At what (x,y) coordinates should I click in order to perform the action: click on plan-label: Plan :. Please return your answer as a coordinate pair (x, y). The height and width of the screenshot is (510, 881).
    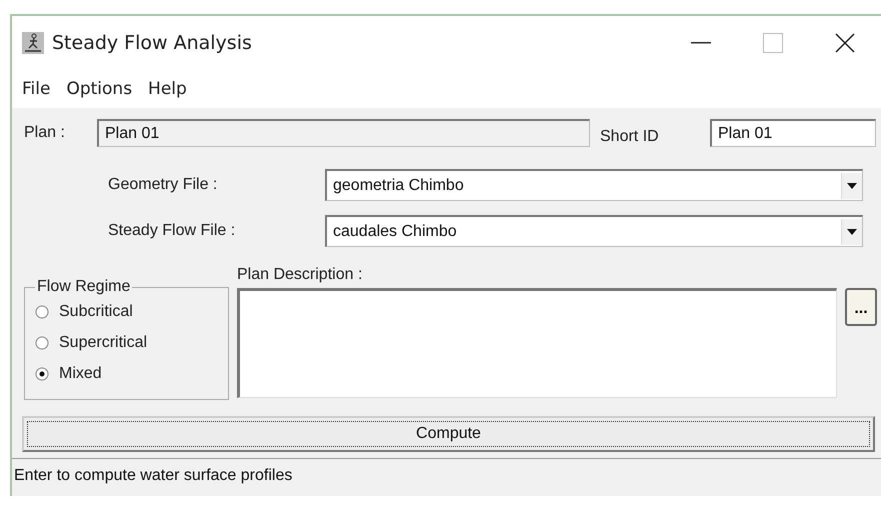
    Looking at the image, I should click on (45, 133).